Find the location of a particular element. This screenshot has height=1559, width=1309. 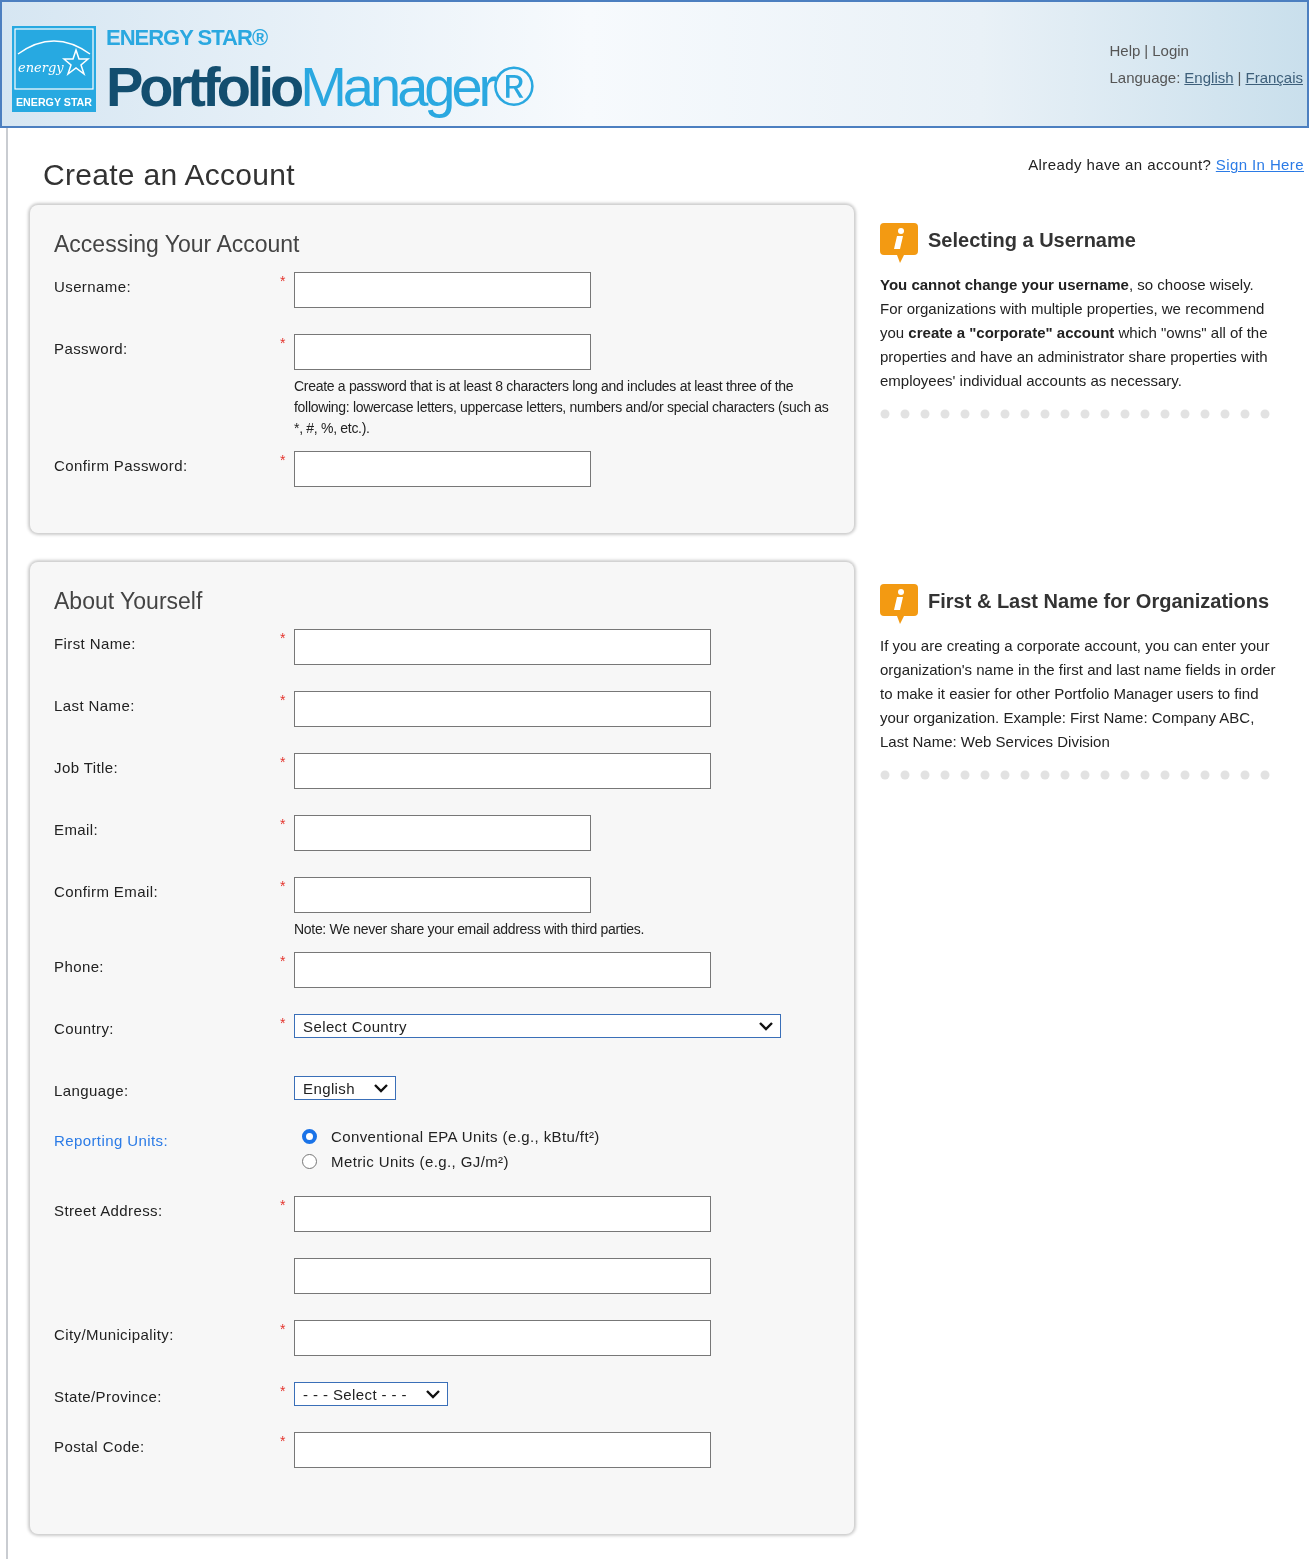

field-label: Street Address: is located at coordinates (108, 1210).